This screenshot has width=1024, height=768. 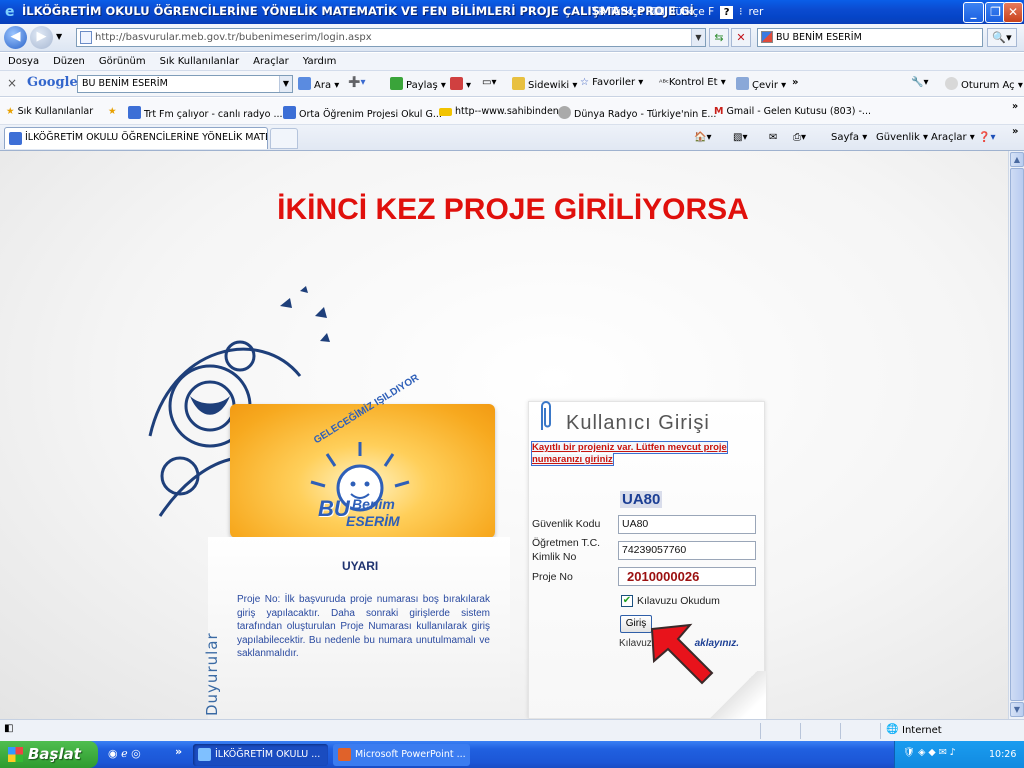 I want to click on menu-favorites: Sık Kullanılanlar, so click(x=200, y=61).